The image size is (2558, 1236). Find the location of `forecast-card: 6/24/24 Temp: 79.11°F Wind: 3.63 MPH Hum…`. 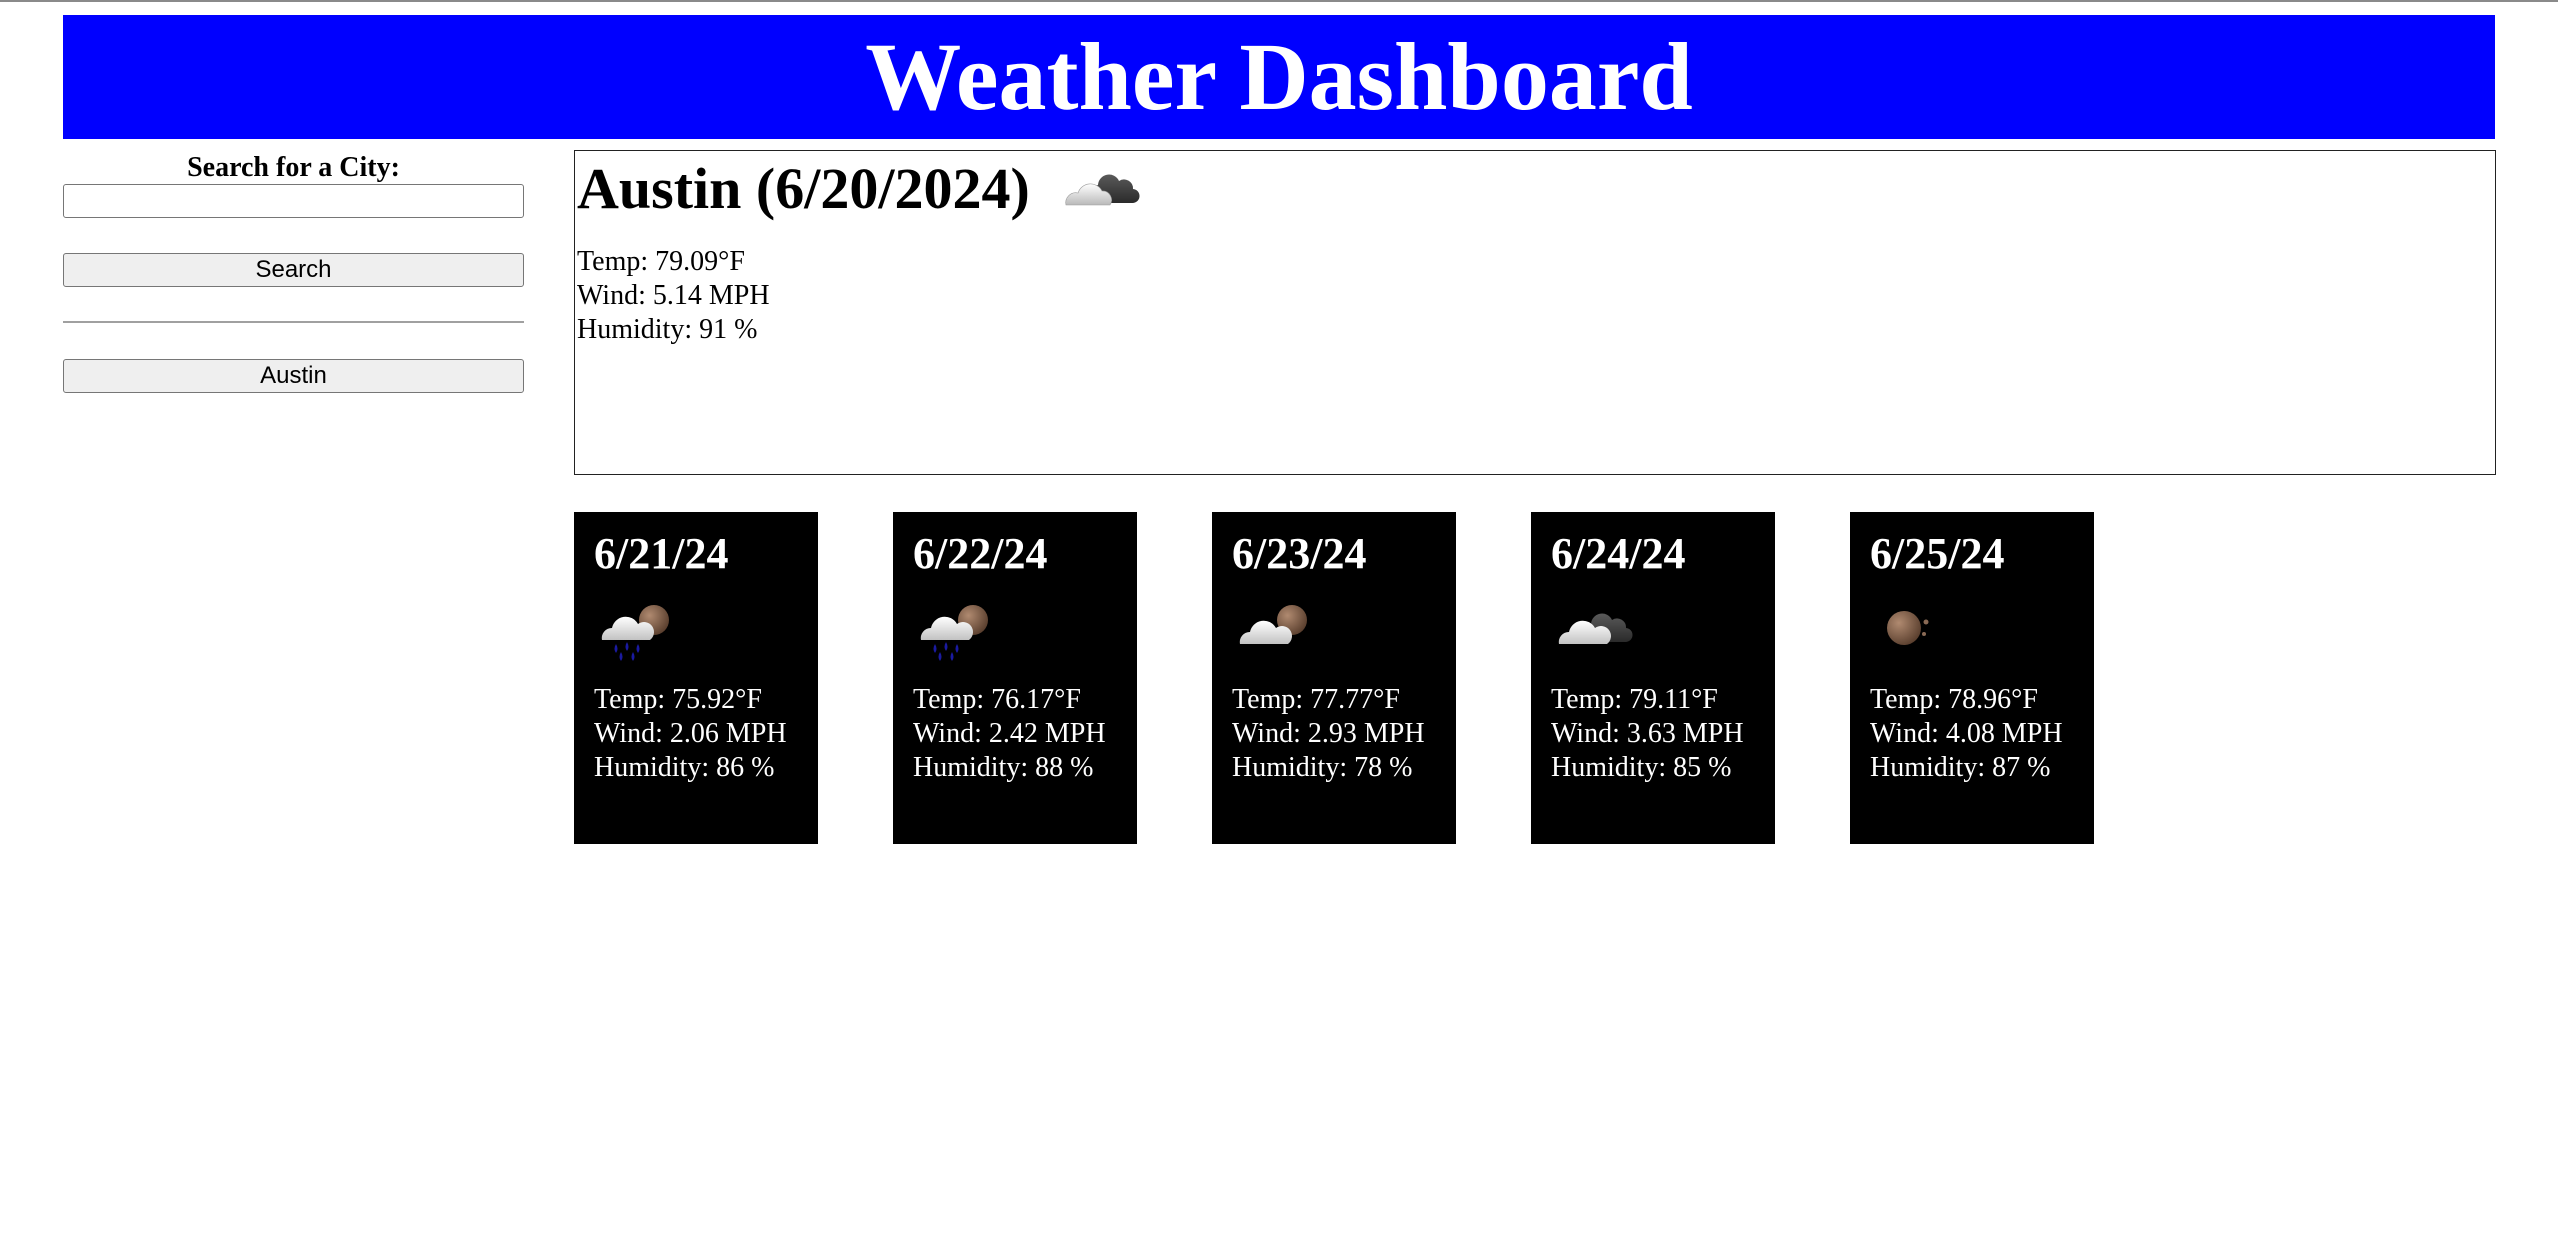

forecast-card: 6/24/24 Temp: 79.11°F Wind: 3.63 MPH Hum… is located at coordinates (1653, 678).